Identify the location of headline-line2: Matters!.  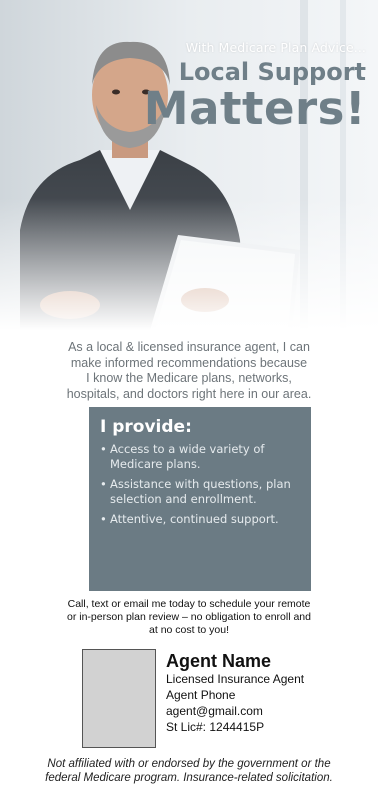
(254, 108).